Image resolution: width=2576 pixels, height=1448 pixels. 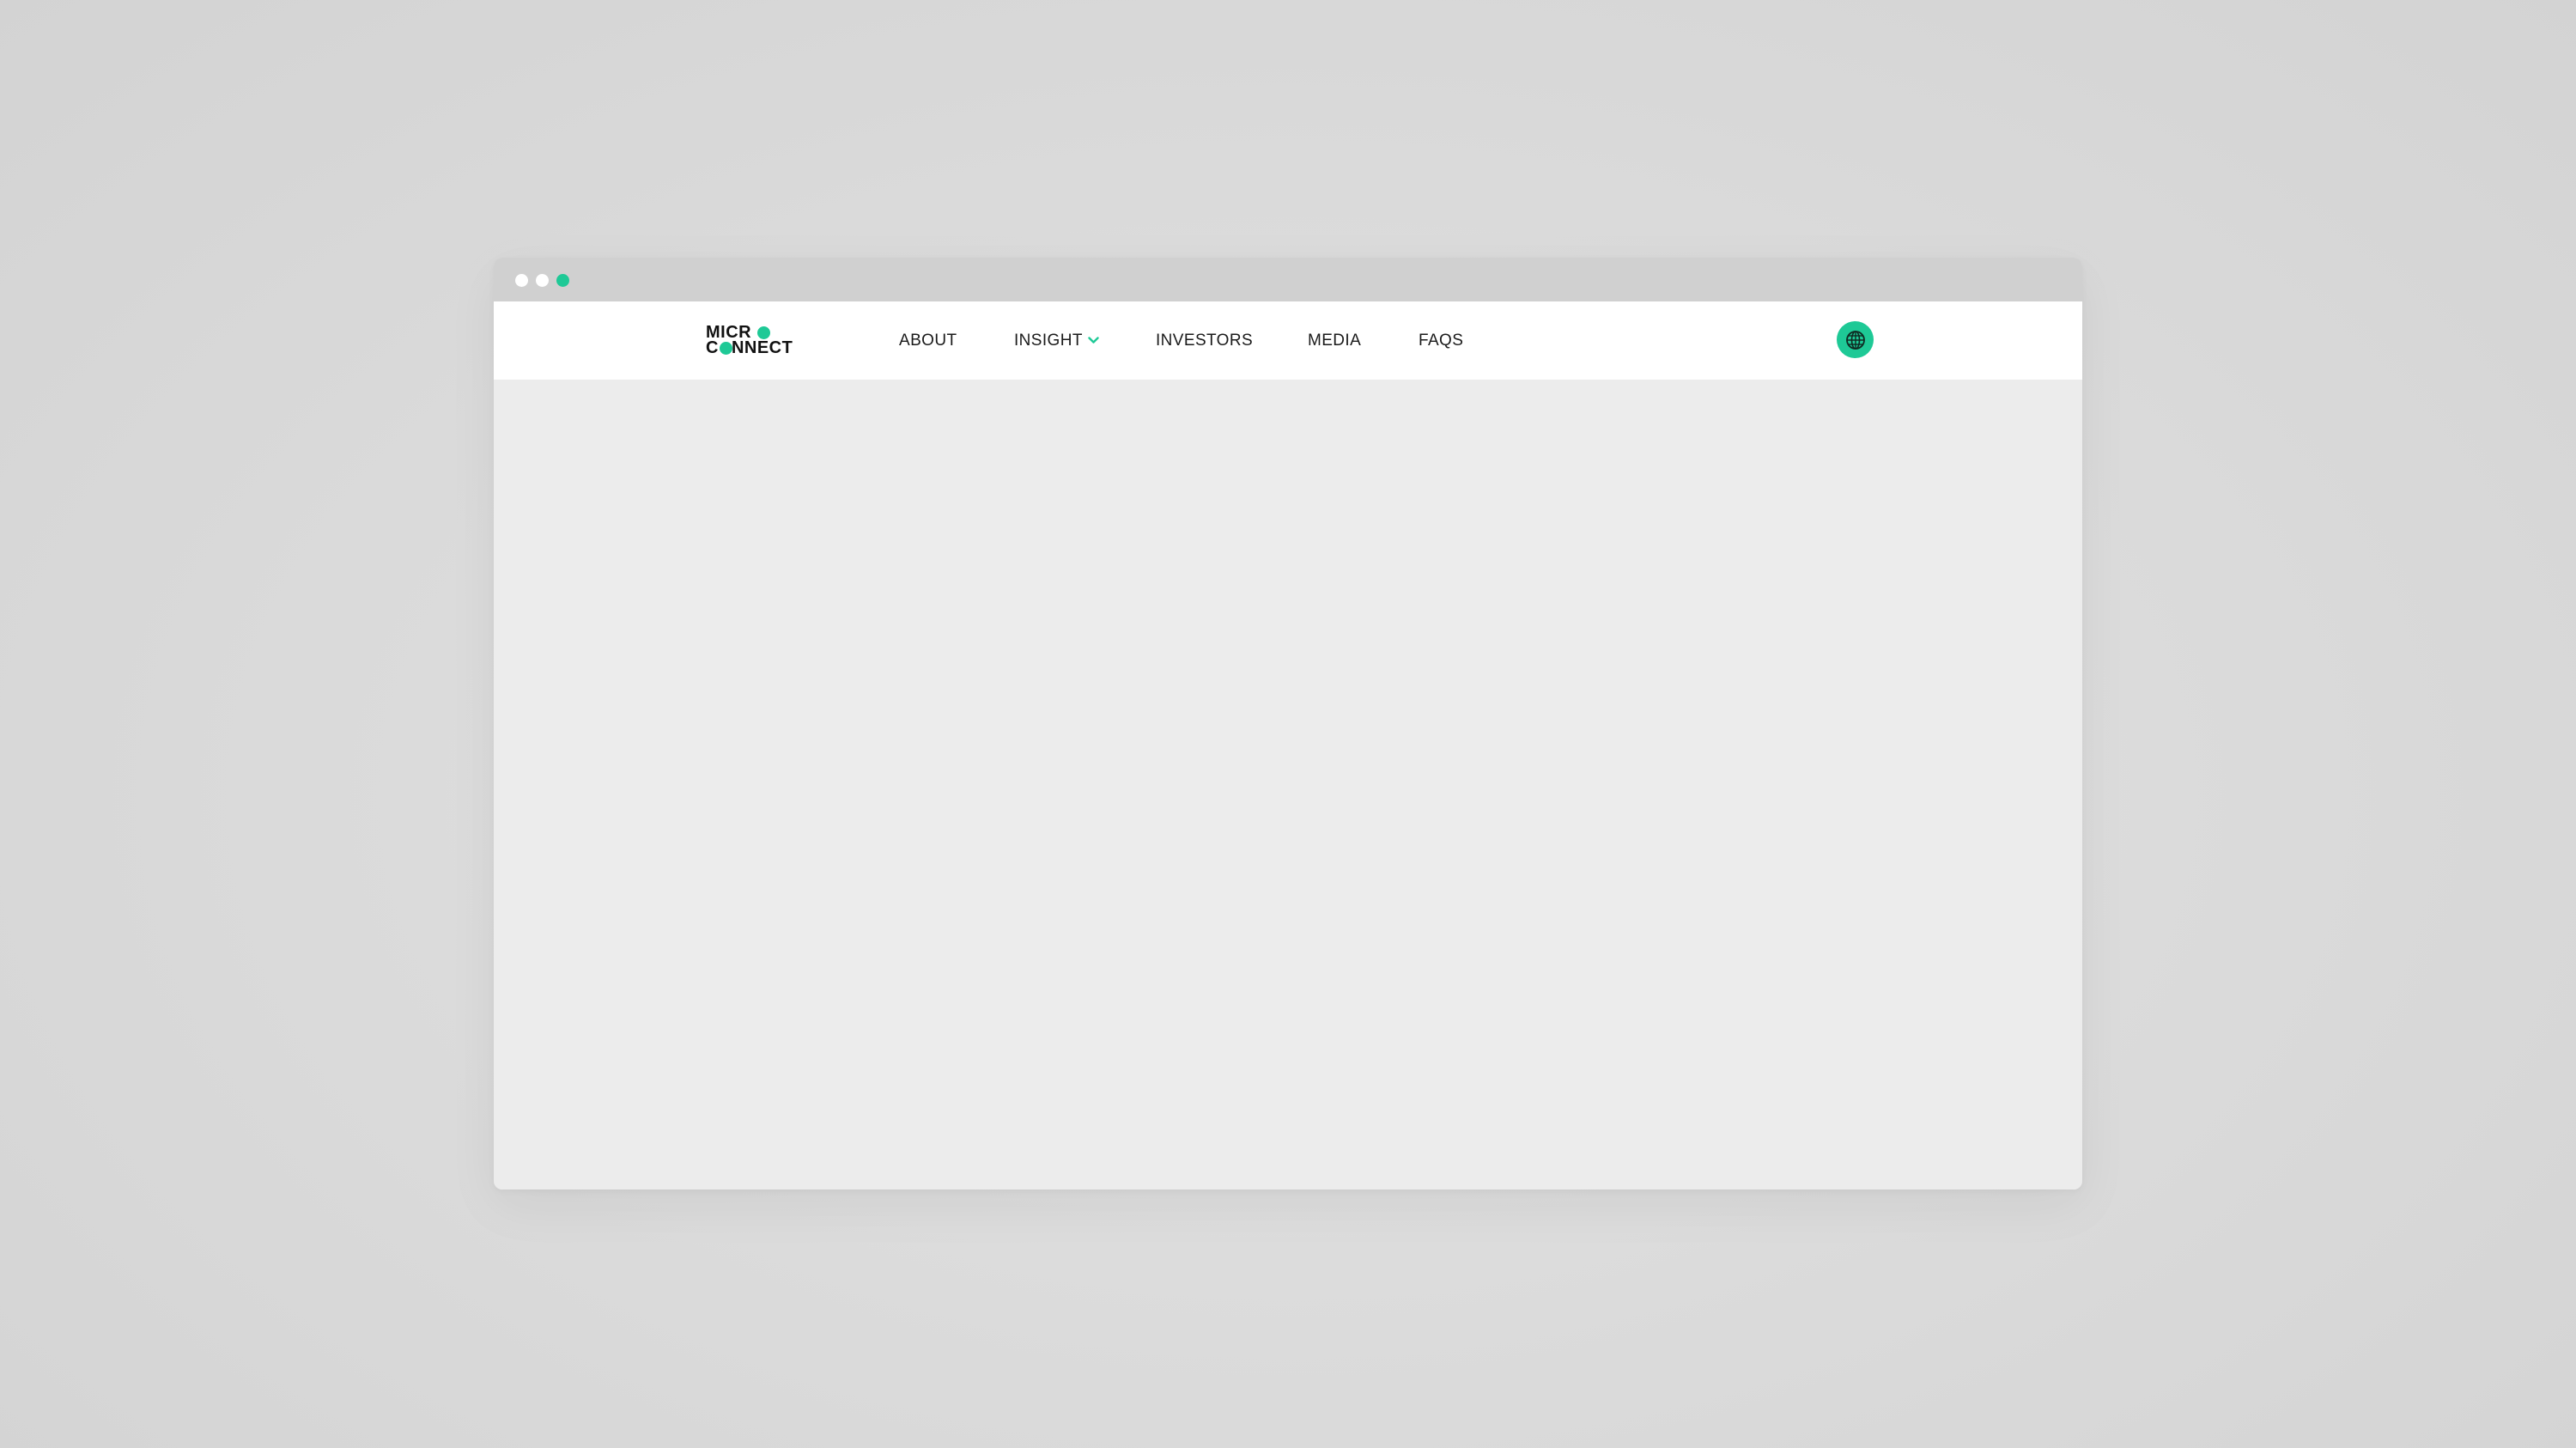 What do you see at coordinates (1093, 340) in the screenshot?
I see `chevron-down-icon` at bounding box center [1093, 340].